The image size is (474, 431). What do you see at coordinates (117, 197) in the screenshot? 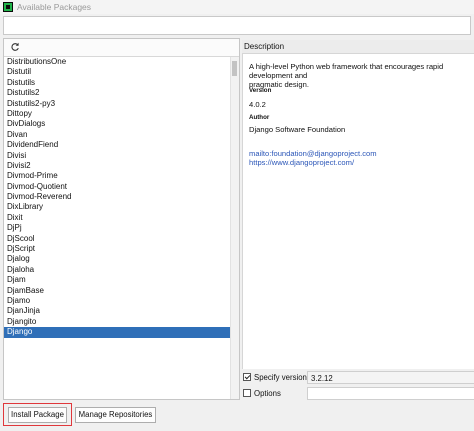
I see `package-list-item: Divmod-Reverend` at bounding box center [117, 197].